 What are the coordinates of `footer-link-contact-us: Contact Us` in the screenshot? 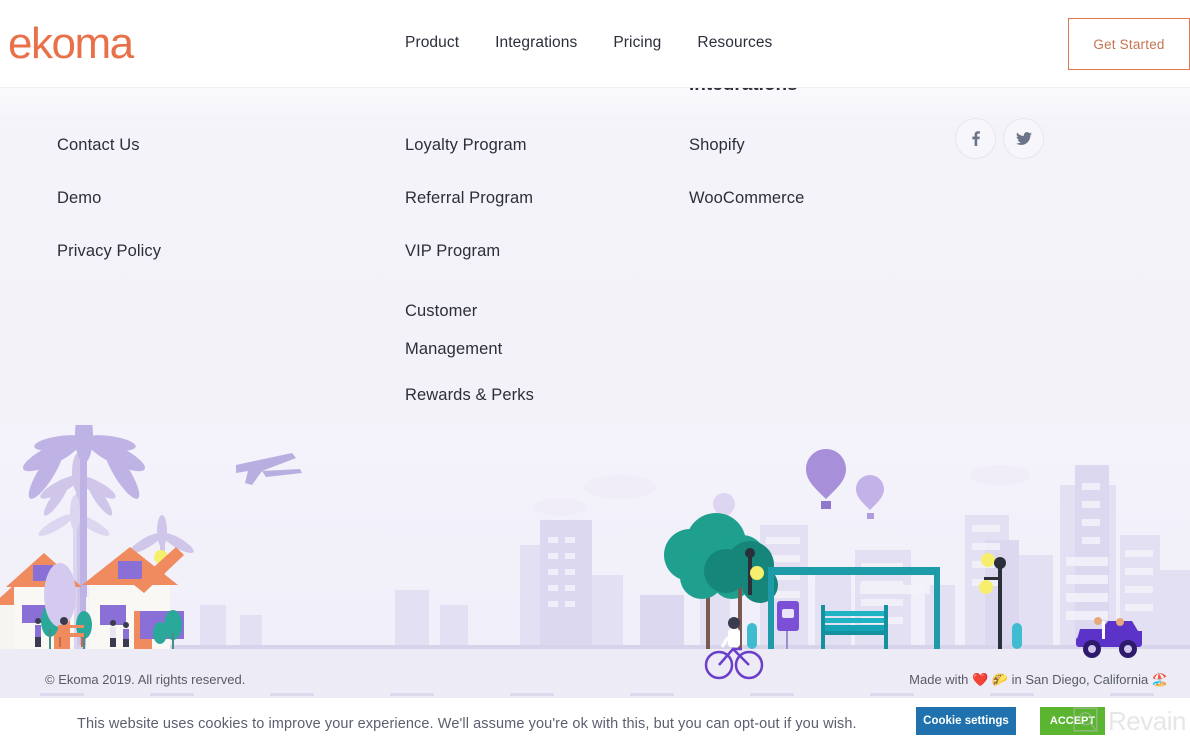 It's located at (109, 145).